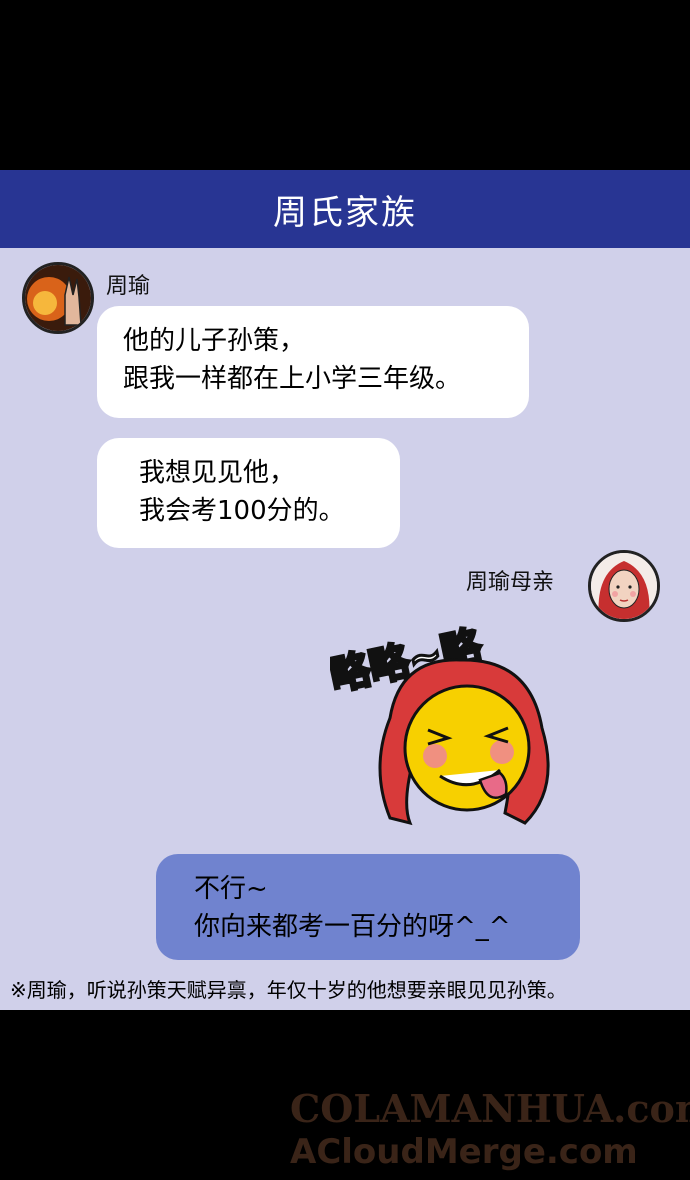  Describe the element at coordinates (313, 362) in the screenshot. I see `message-bubble: 他的儿子孙策， 跟我一样都在上小学三年级。` at that location.